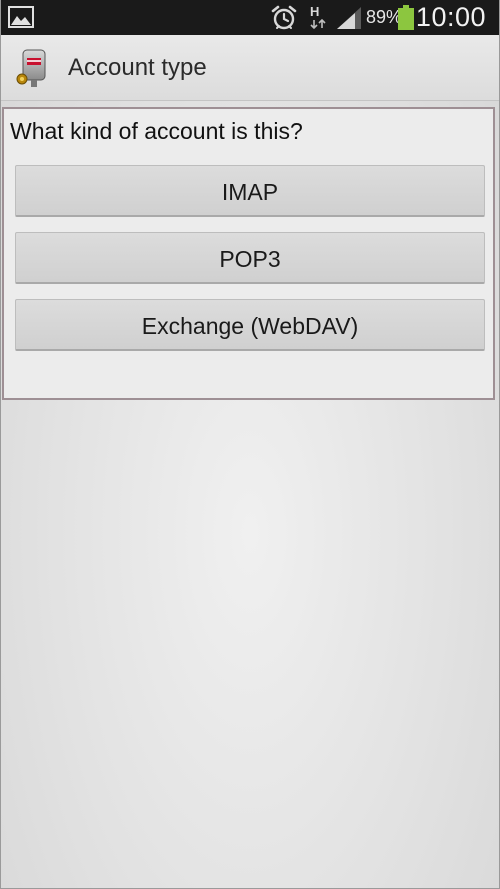 The width and height of the screenshot is (500, 889). What do you see at coordinates (31, 68) in the screenshot?
I see `mail-app-icon` at bounding box center [31, 68].